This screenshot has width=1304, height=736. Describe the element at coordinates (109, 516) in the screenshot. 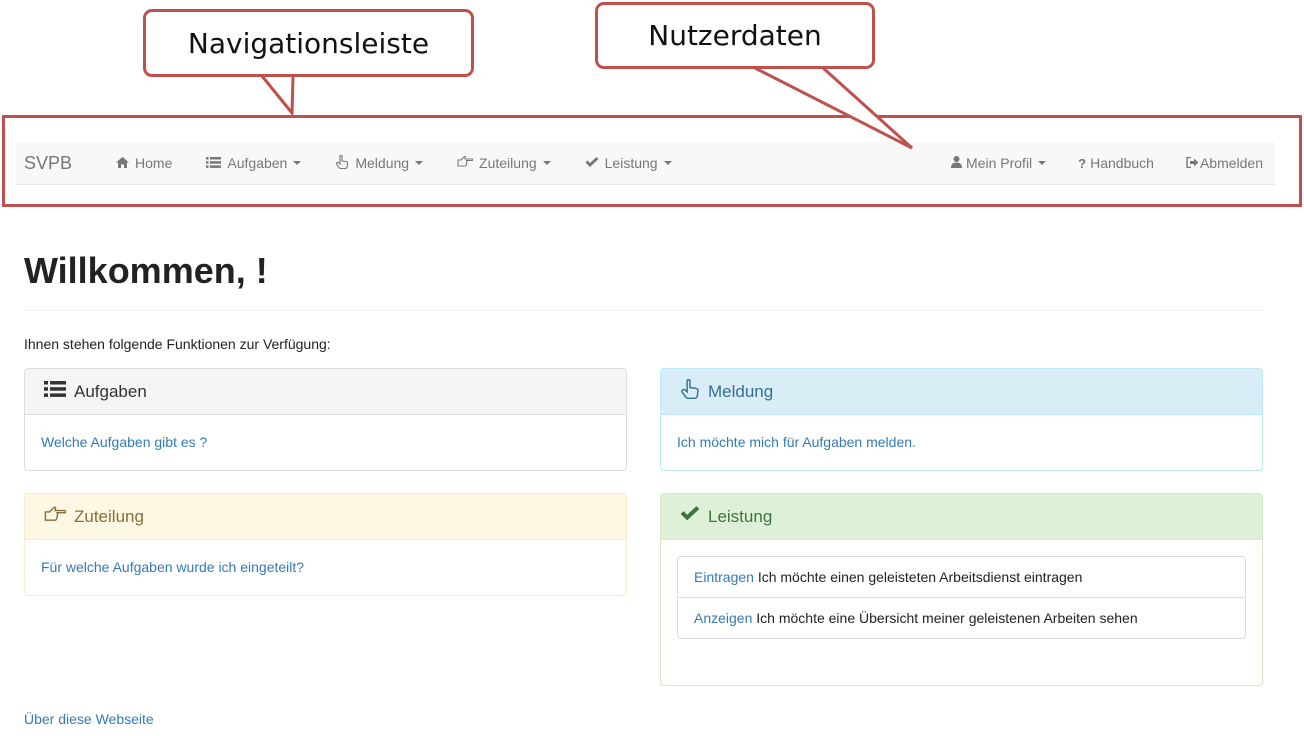

I see `panel-zuteilung-title: Zuteilung` at that location.